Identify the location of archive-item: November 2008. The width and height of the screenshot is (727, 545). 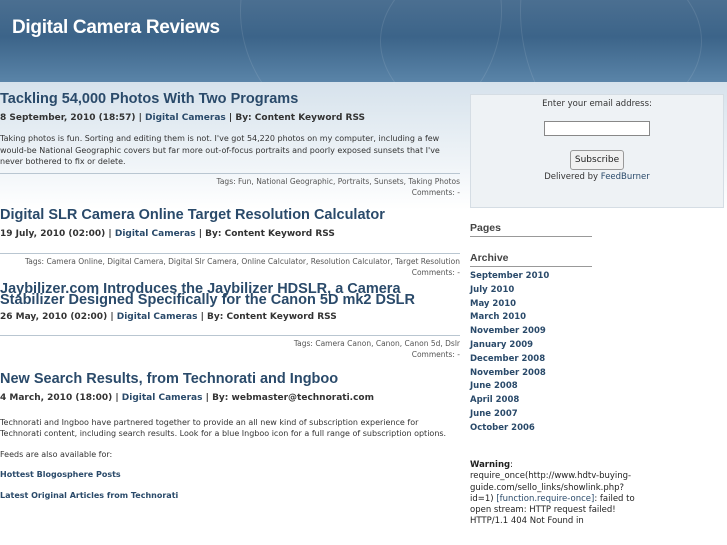
(509, 374).